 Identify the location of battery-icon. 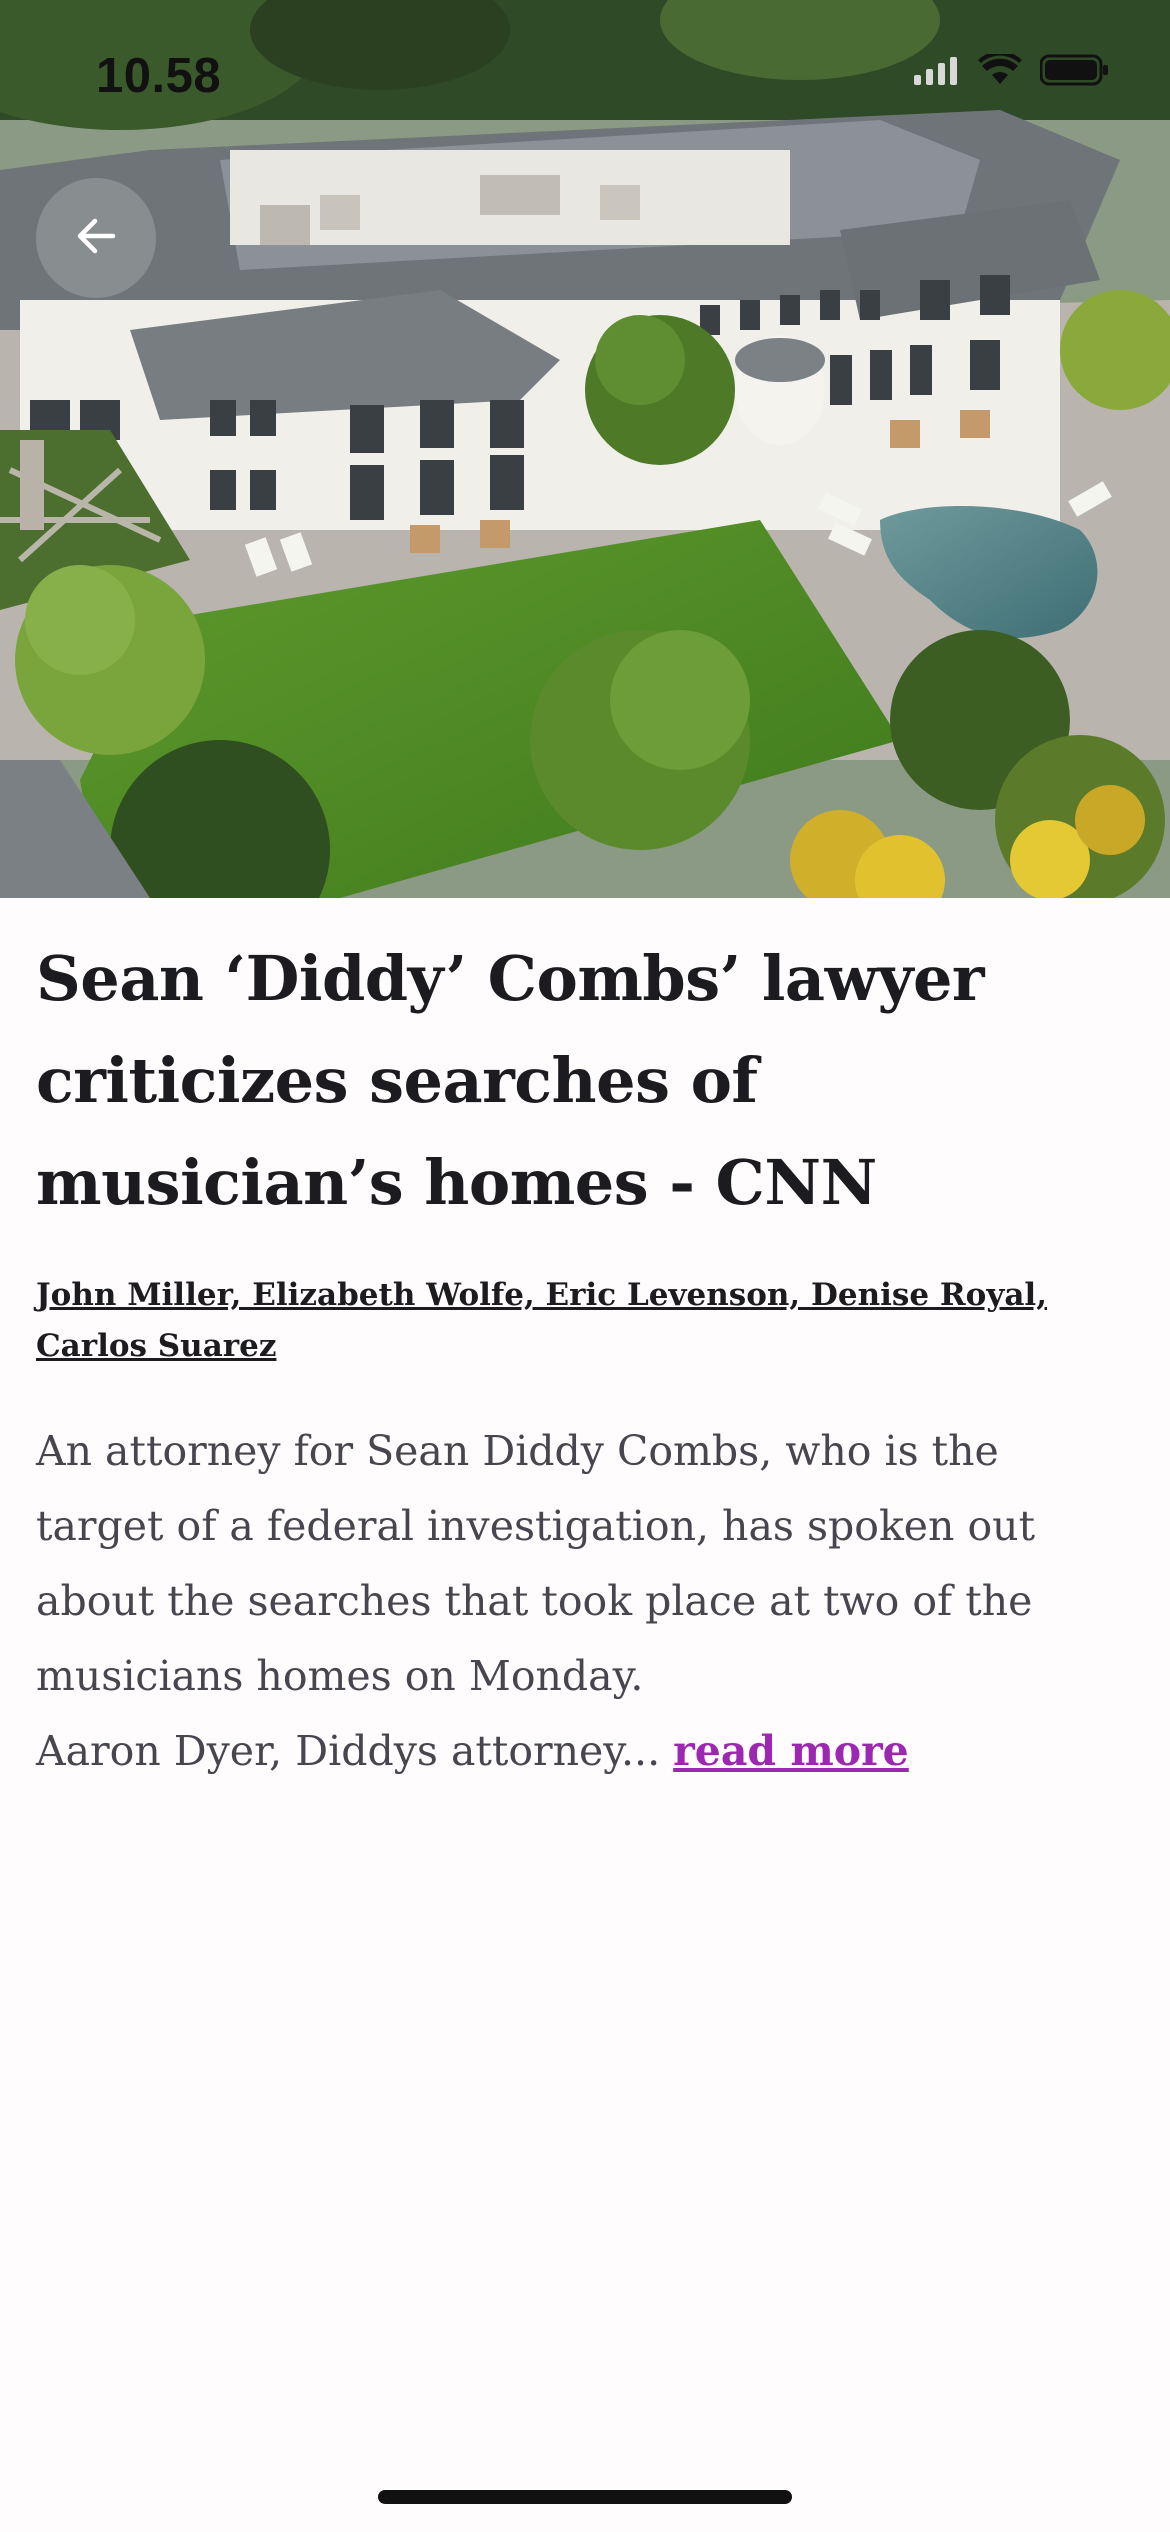
(1074, 72).